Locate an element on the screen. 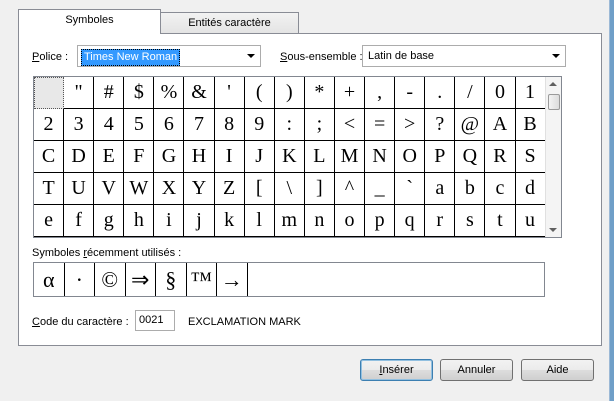 The width and height of the screenshot is (614, 401). symbol-cell: ; is located at coordinates (319, 125).